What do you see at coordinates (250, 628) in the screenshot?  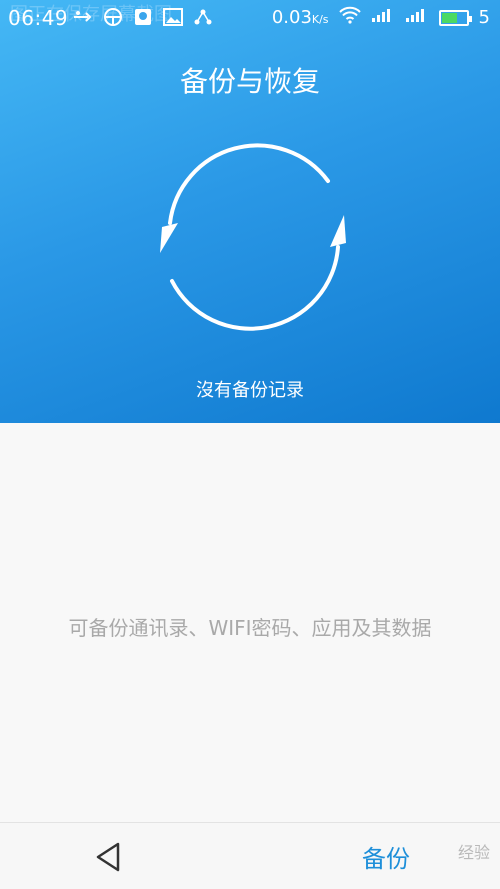 I see `backup-description: 可备份通讯录、WIFI密码、应用及其数据` at bounding box center [250, 628].